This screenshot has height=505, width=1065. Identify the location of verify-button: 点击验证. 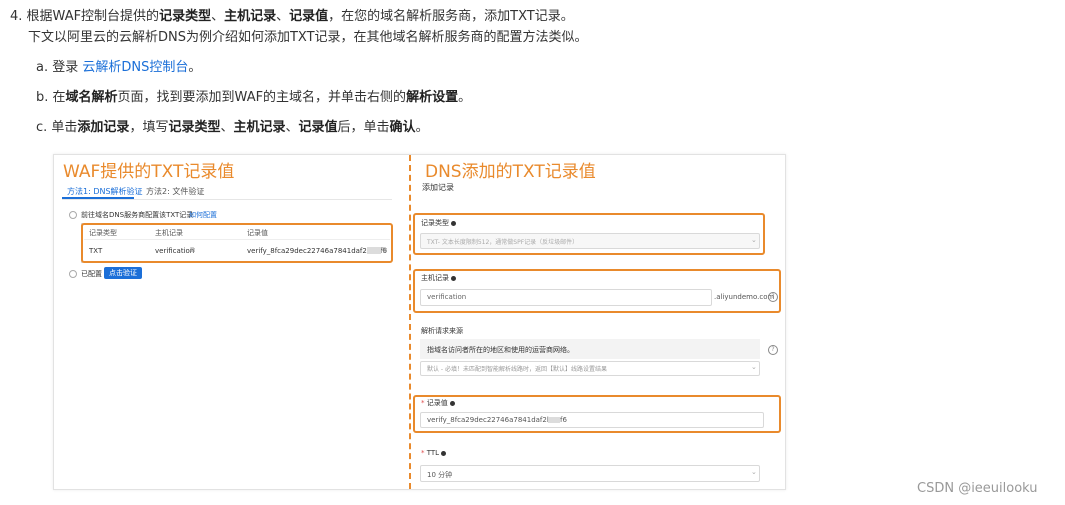
(123, 273).